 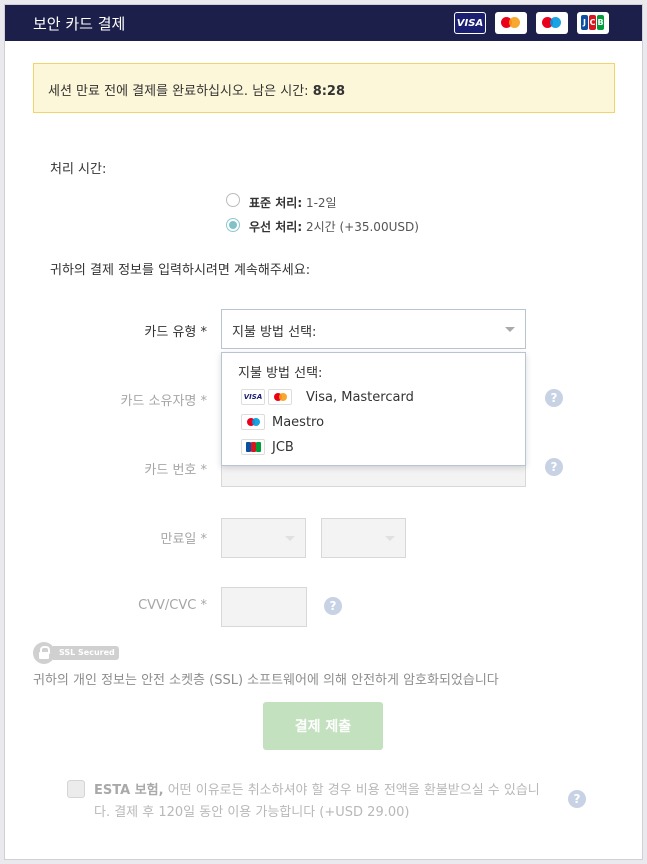 I want to click on ssl-secured-badge: SSL Secured, so click(x=78, y=653).